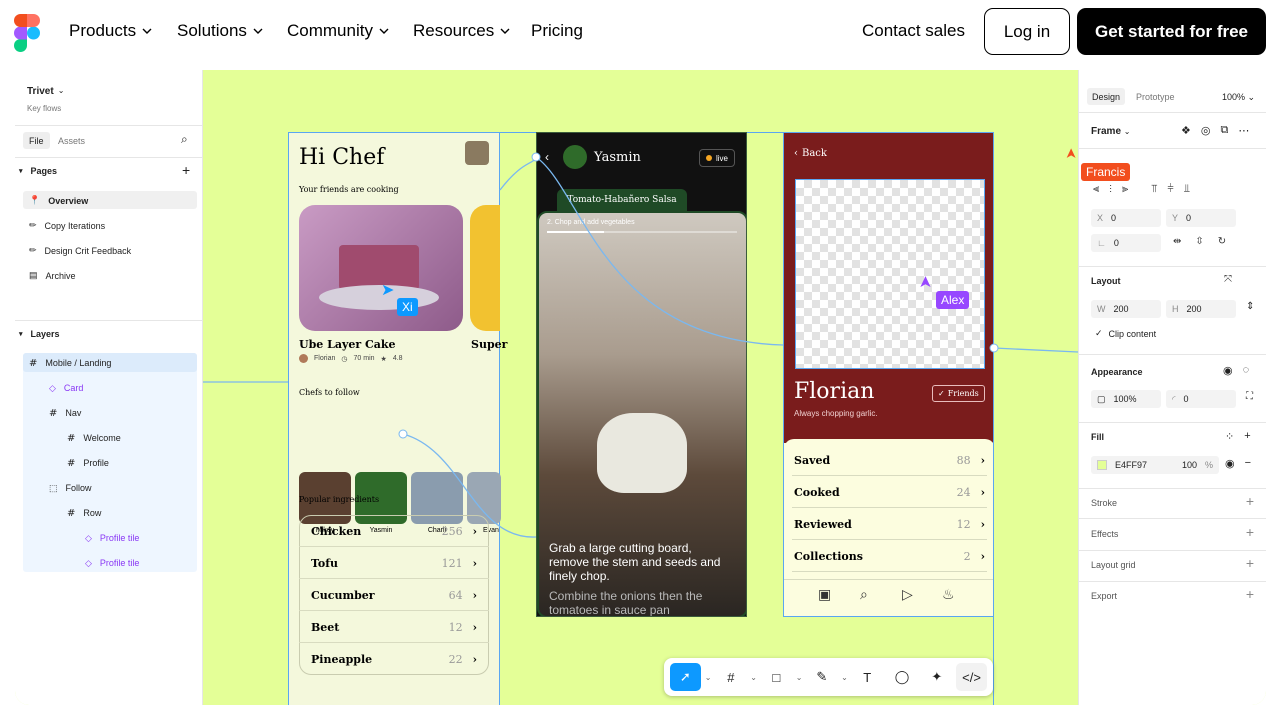  What do you see at coordinates (110, 31) in the screenshot?
I see `nav-products: Products` at bounding box center [110, 31].